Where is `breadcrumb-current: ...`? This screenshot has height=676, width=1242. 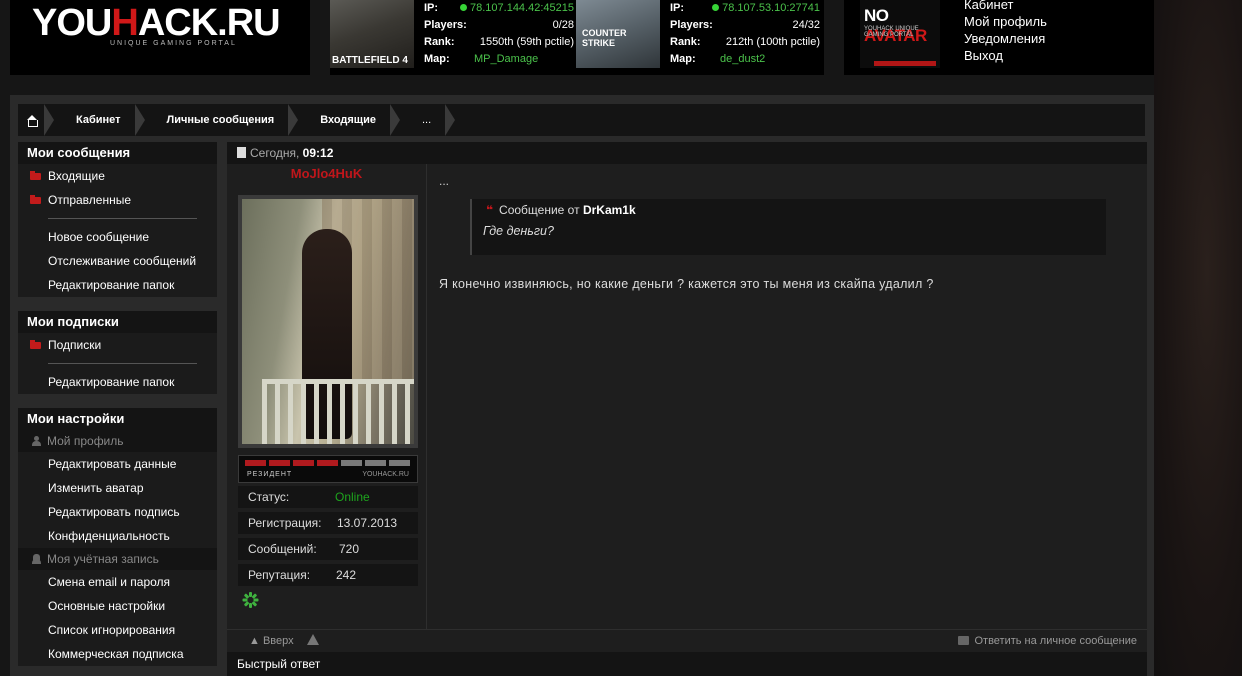
breadcrumb-current: ... is located at coordinates (427, 120).